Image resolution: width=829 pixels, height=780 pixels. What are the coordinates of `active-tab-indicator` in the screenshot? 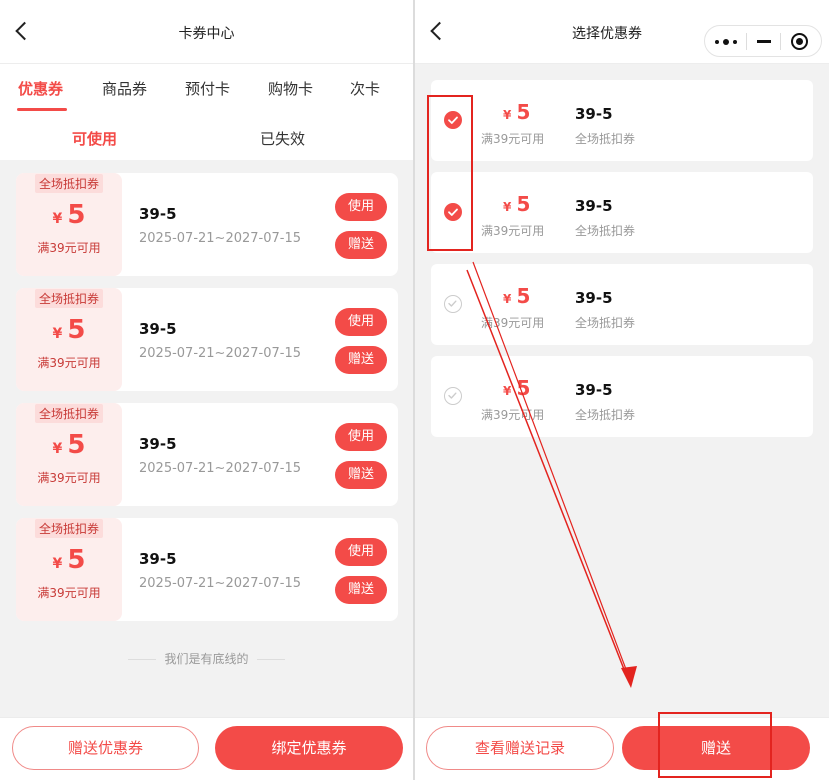 It's located at (42, 109).